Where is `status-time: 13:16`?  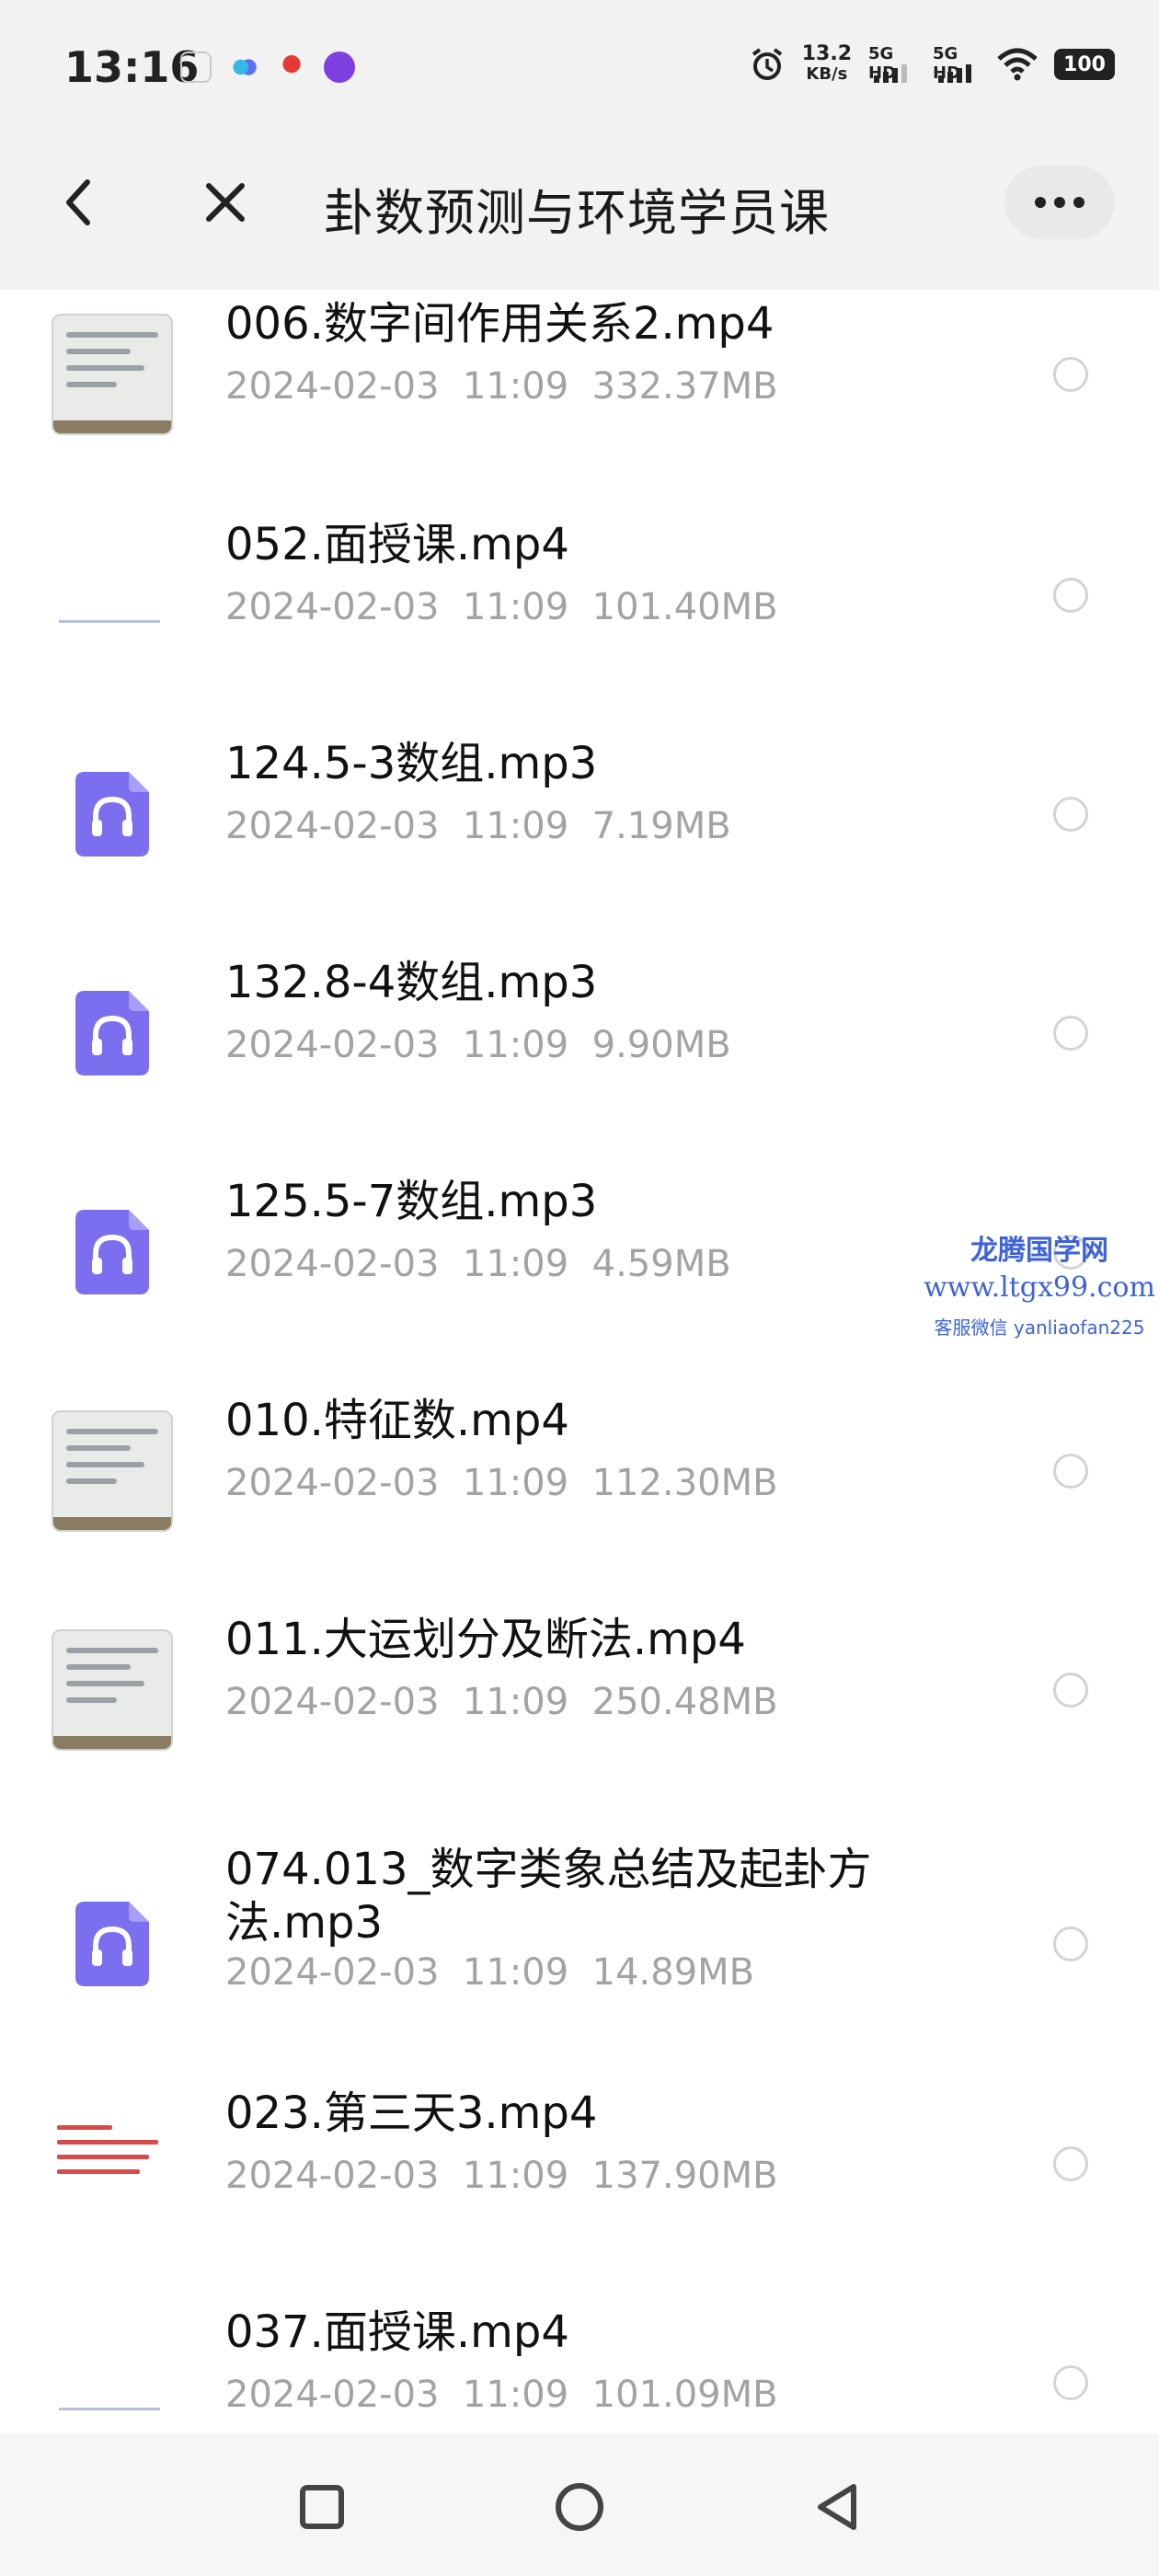
status-time: 13:16 is located at coordinates (132, 67).